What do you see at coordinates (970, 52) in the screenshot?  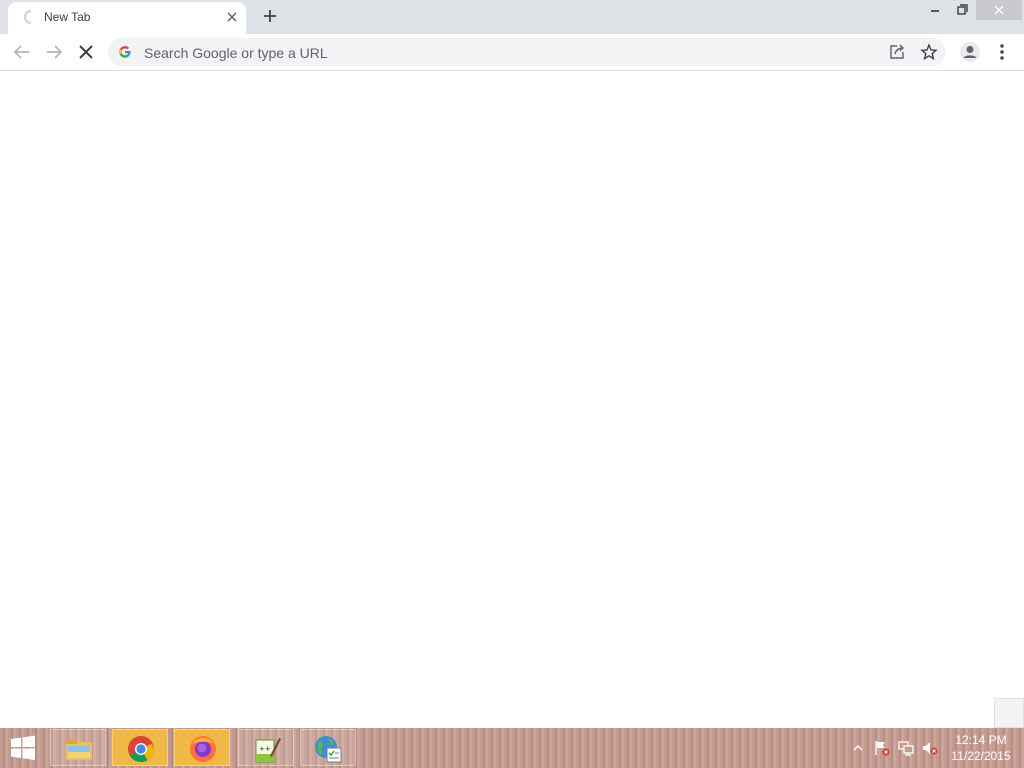 I see `profile-avatar-icon` at bounding box center [970, 52].